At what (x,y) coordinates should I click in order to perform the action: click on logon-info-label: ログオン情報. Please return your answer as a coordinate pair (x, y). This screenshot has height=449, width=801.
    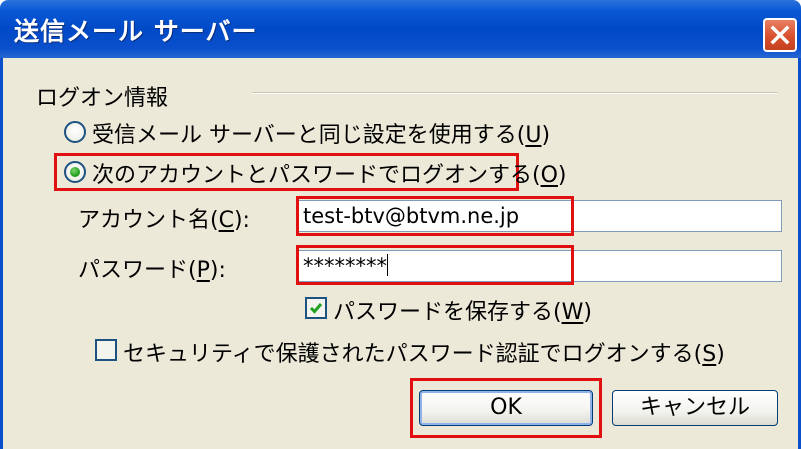
    Looking at the image, I should click on (102, 98).